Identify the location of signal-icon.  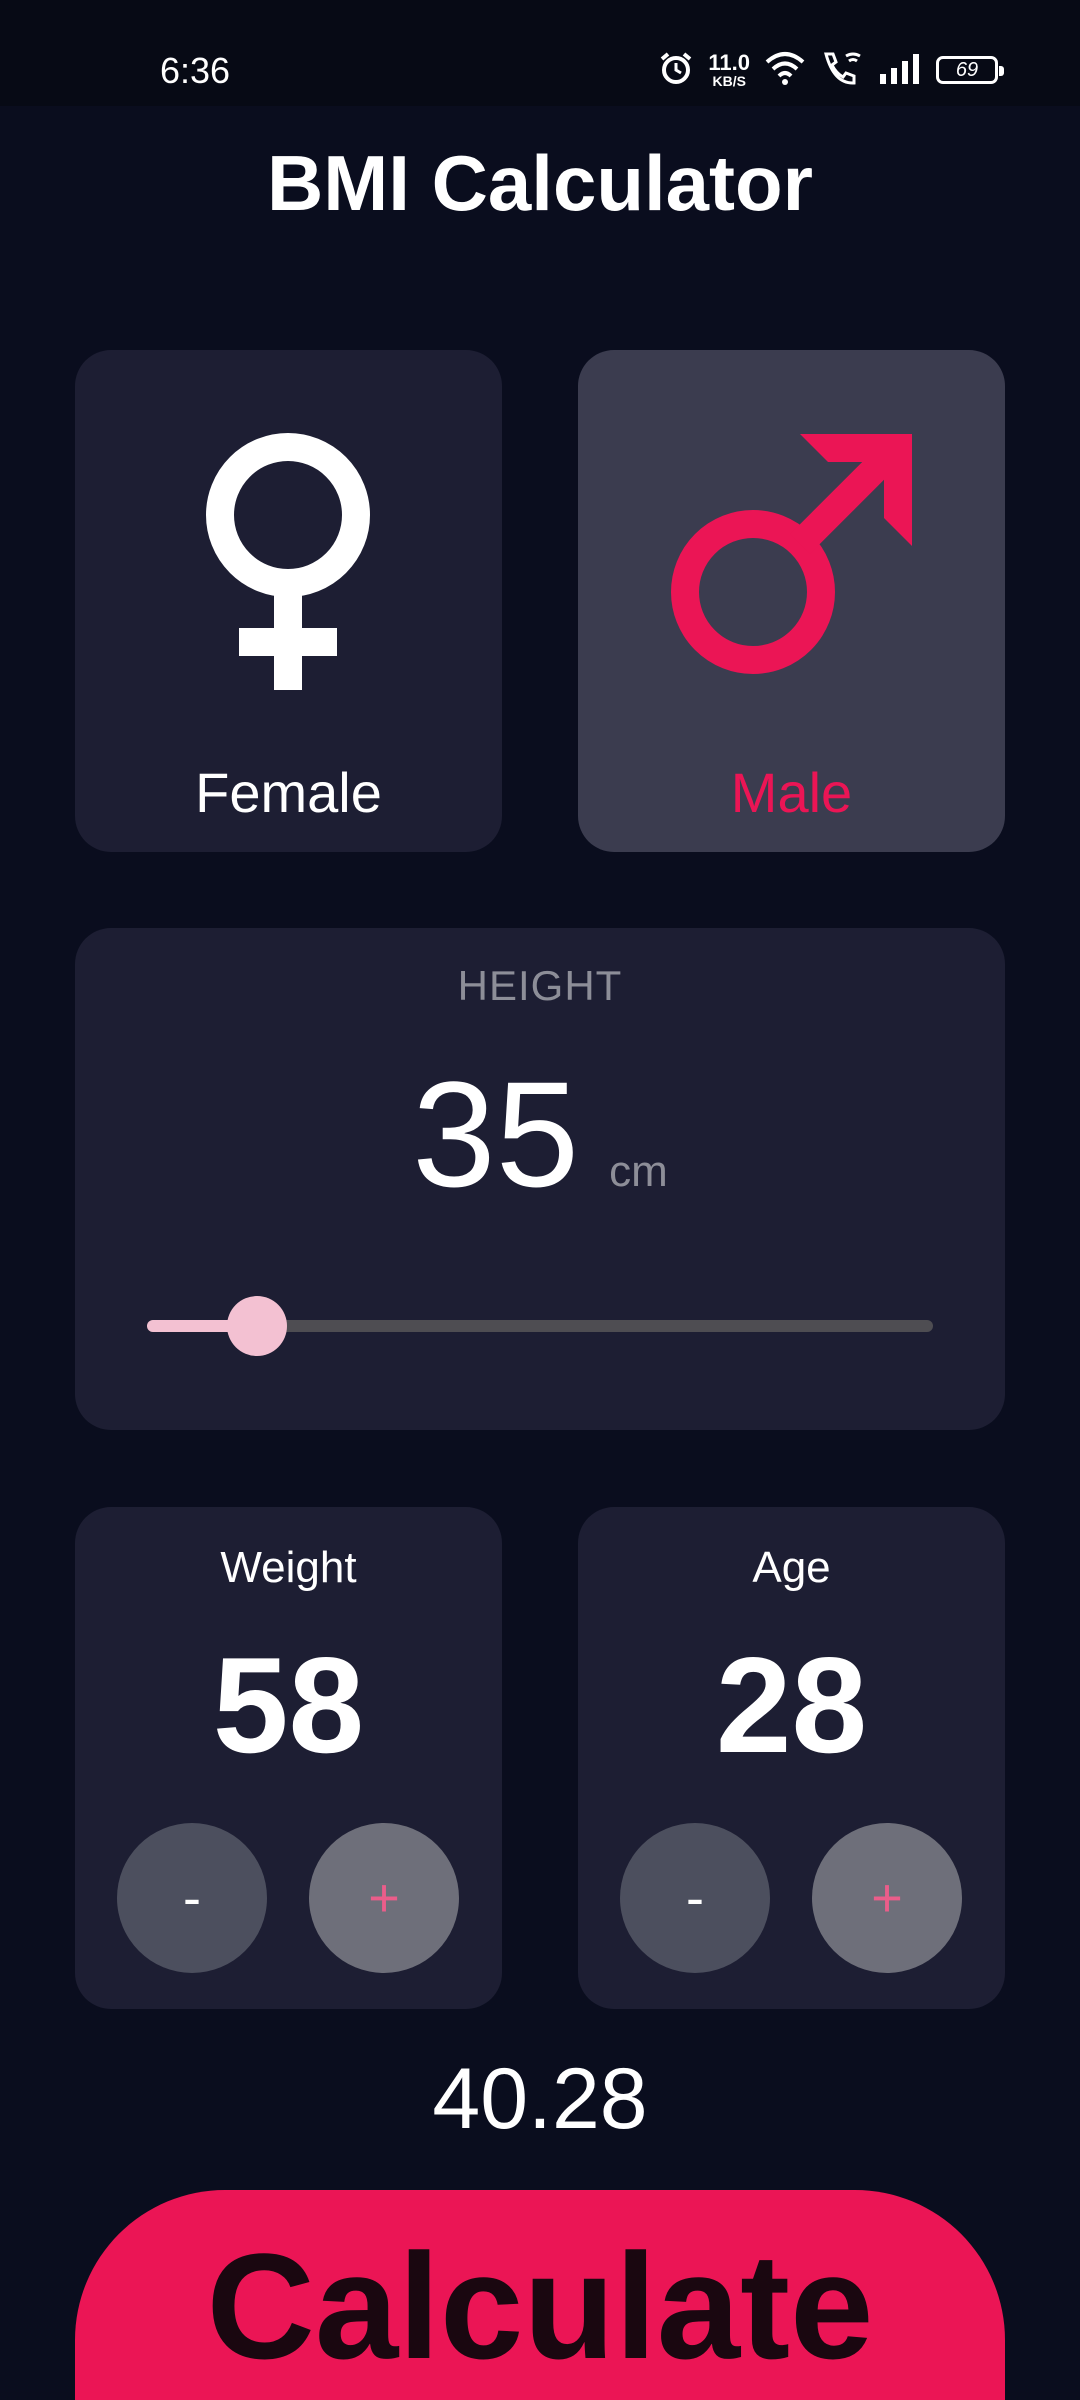
(900, 70).